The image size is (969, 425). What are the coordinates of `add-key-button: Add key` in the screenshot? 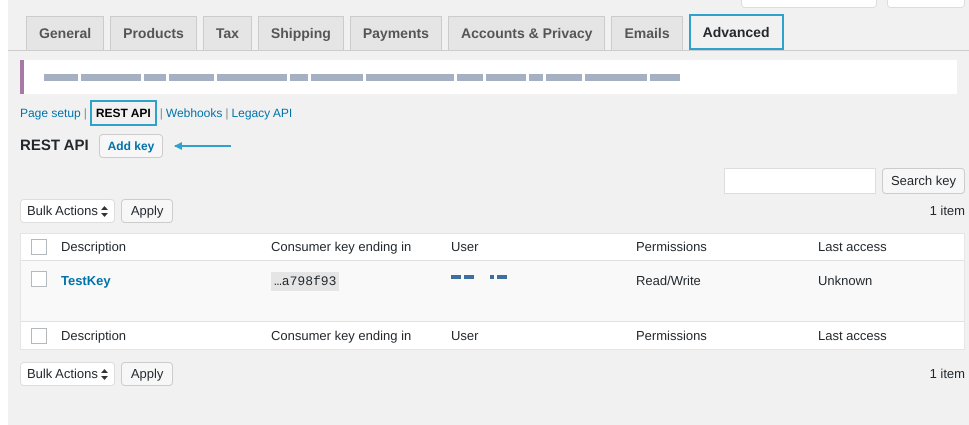 It's located at (131, 146).